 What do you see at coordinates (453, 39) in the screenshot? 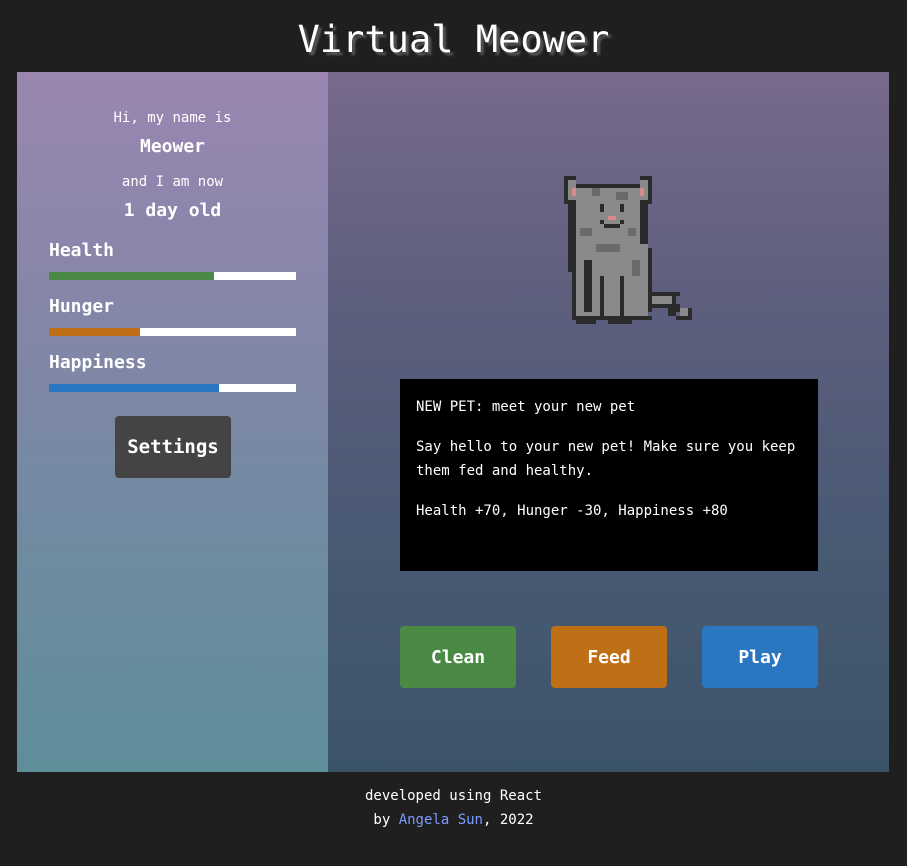
I see `app-title: Virtual Meower` at bounding box center [453, 39].